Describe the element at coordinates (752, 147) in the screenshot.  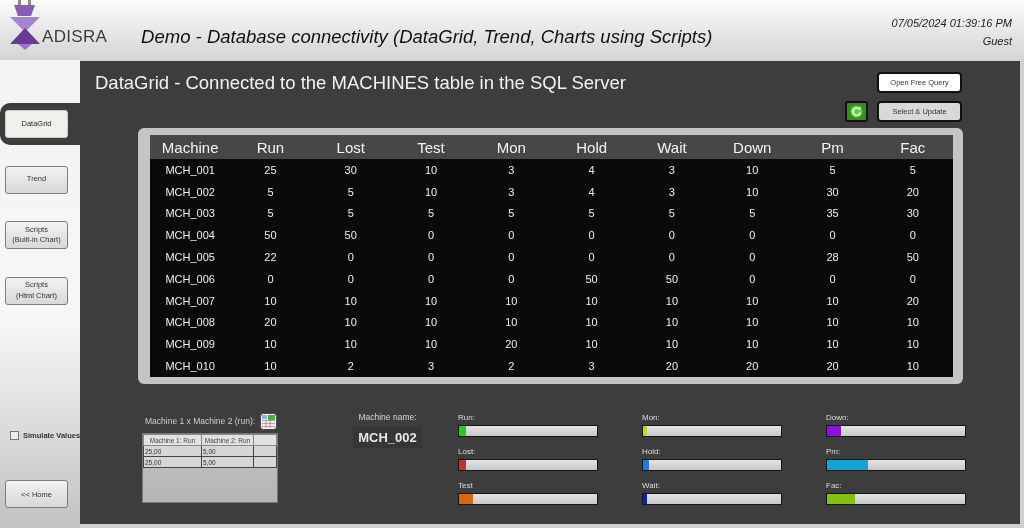
I see `column-header: Down` at that location.